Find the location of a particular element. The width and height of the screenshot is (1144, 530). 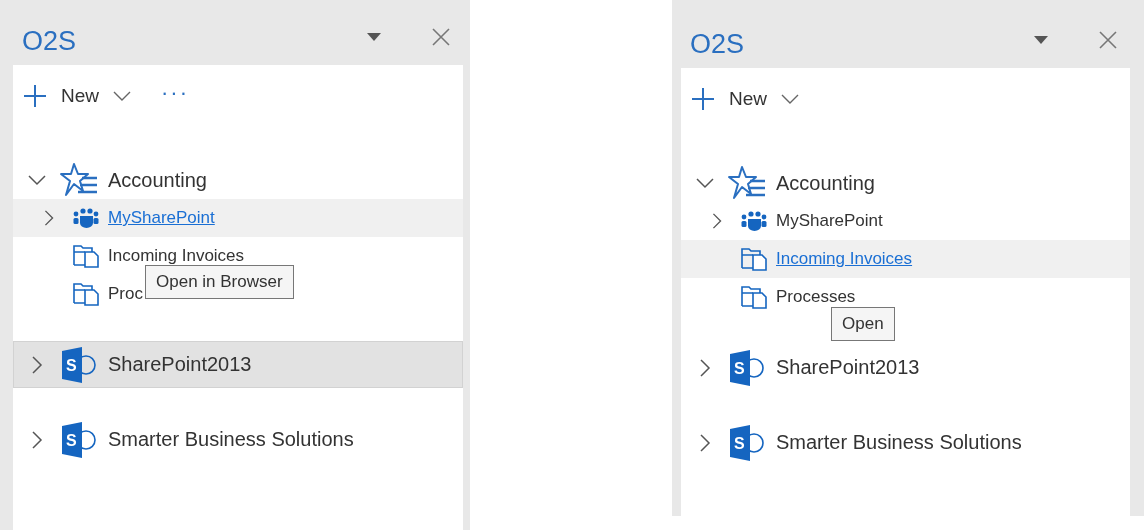

tree-item-label: Proc is located at coordinates (125, 294).